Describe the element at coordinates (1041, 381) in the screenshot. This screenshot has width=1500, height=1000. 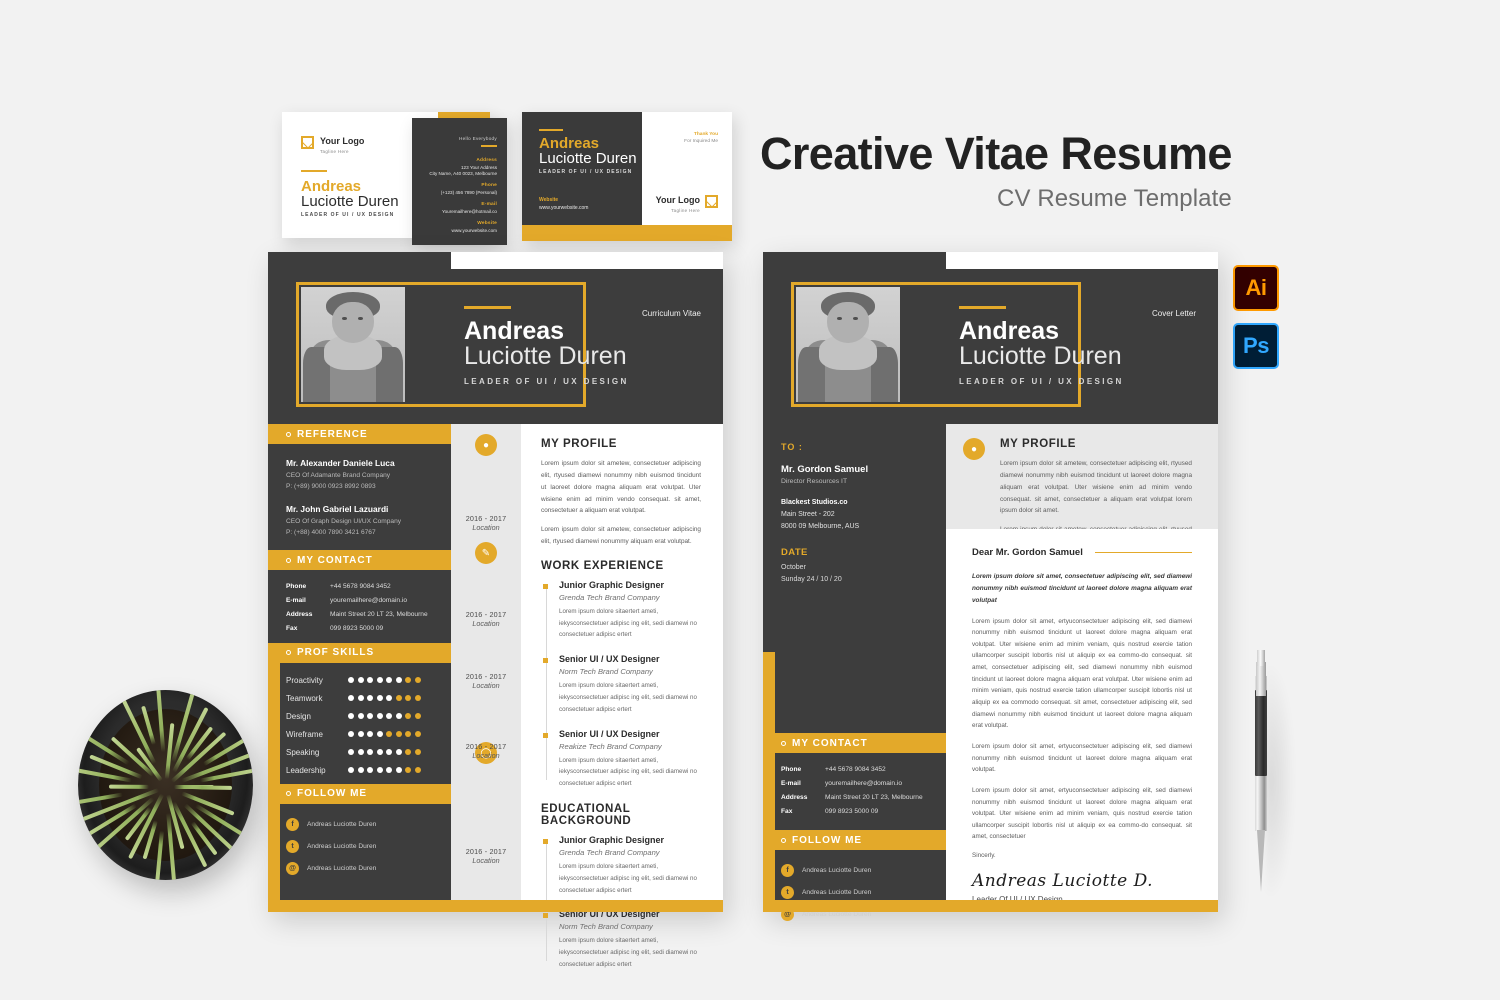
I see `cl-role: LEADER OF UI / UX DESIGN` at that location.